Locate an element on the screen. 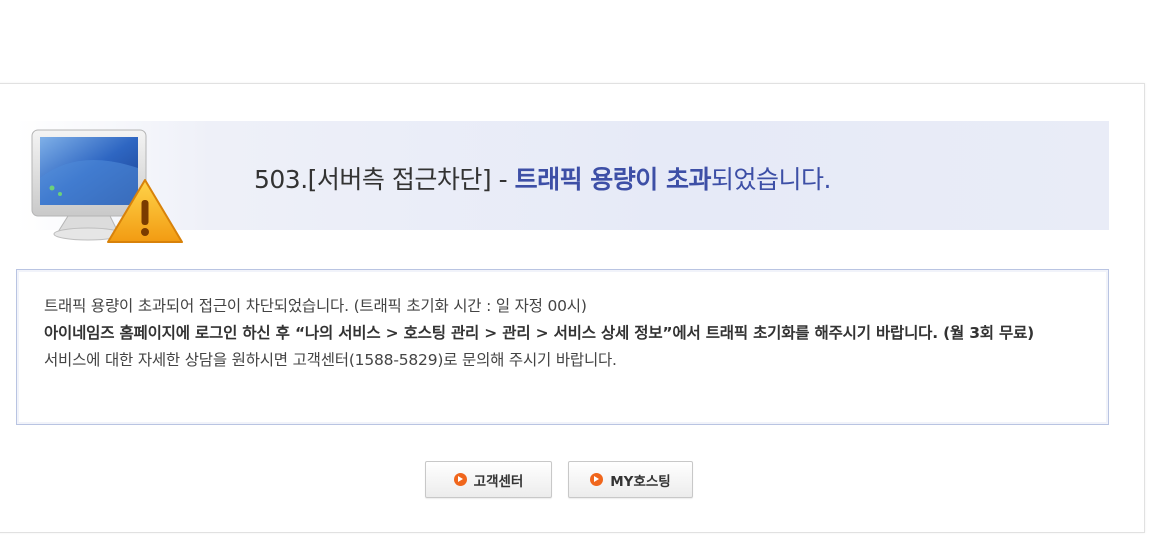 Image resolution: width=1150 pixels, height=544 pixels. support-center-label: 고객센터 is located at coordinates (498, 481).